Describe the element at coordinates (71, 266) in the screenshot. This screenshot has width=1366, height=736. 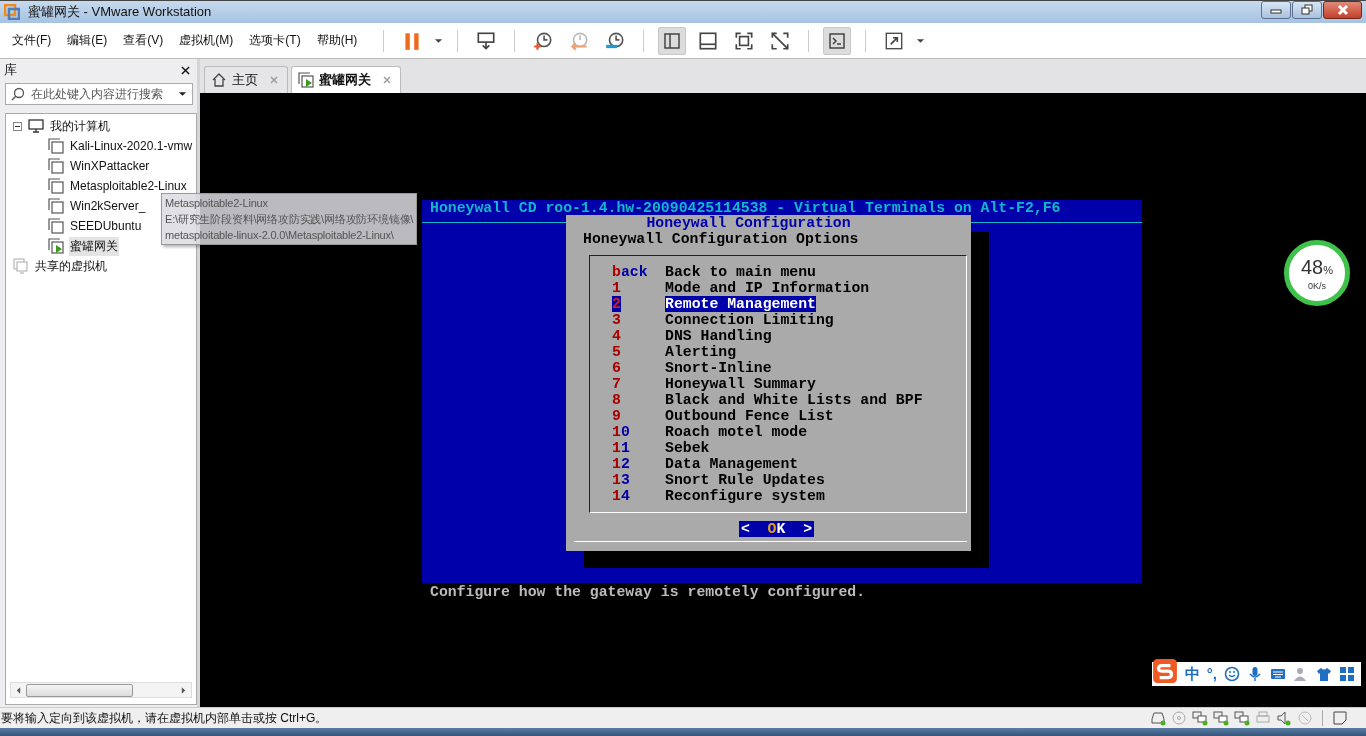
I see `tree-item: 共享的虚拟机` at that location.